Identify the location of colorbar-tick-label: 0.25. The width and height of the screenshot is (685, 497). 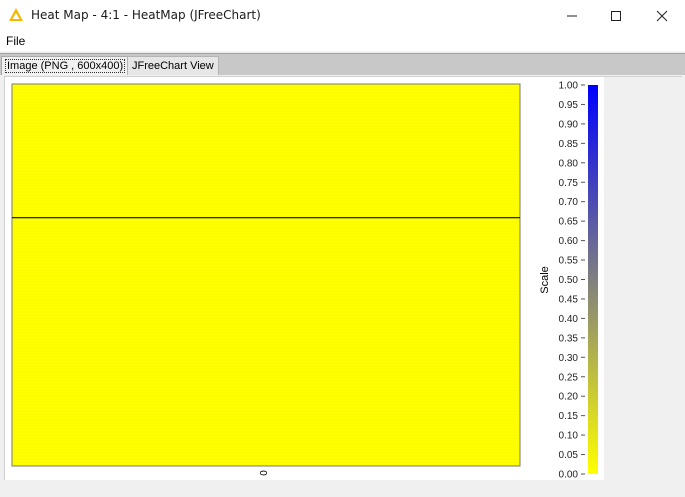
(569, 377).